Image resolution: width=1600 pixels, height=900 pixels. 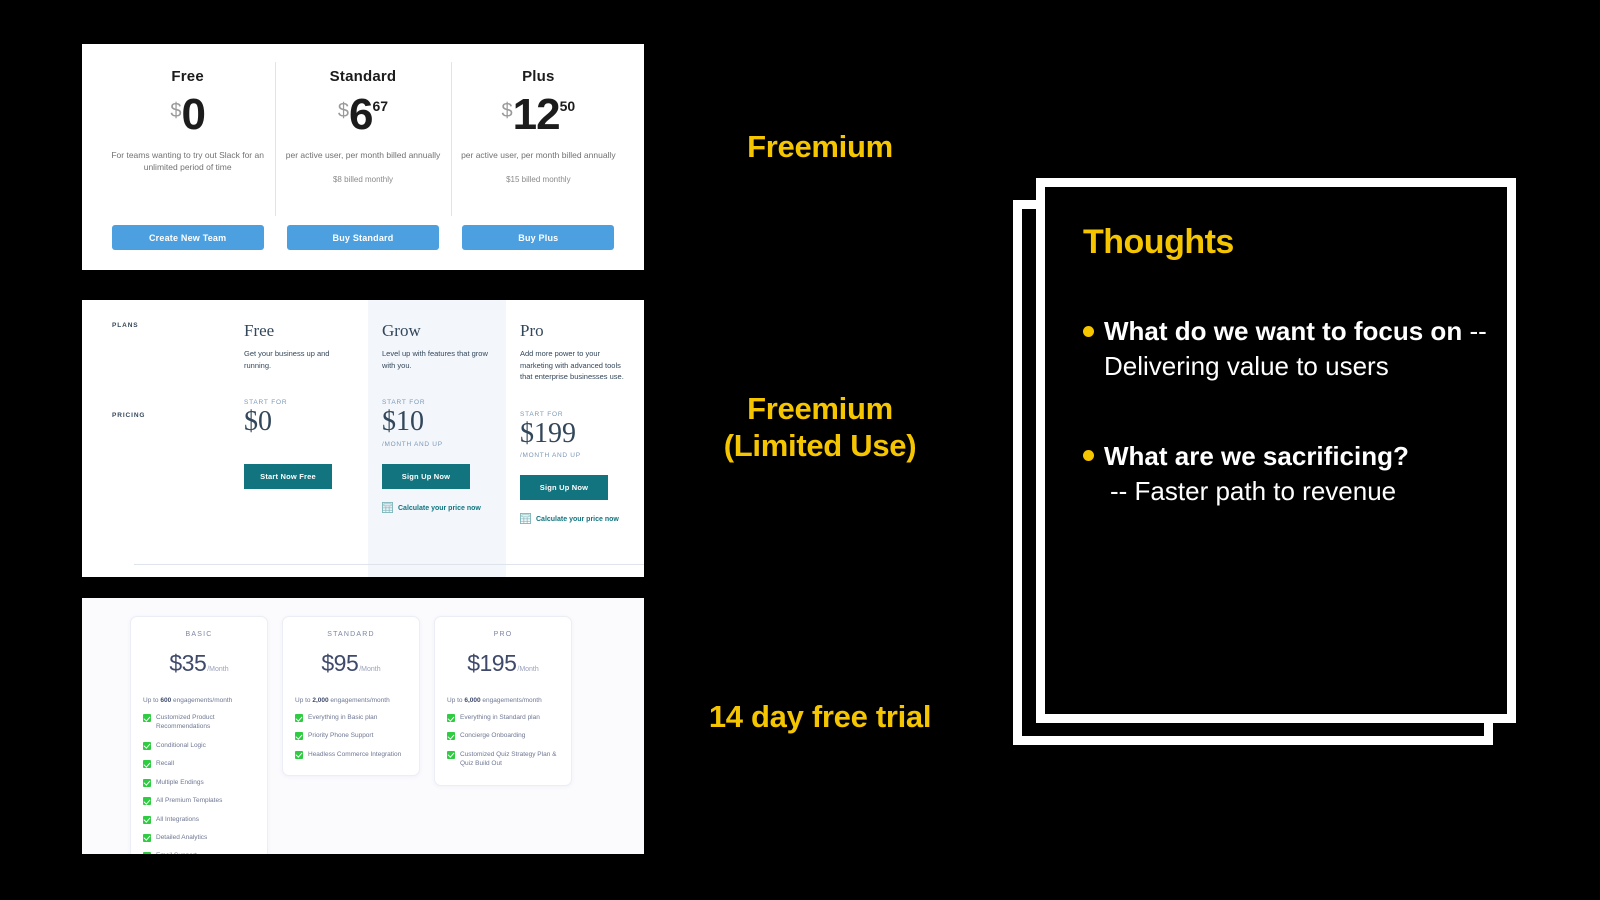 I want to click on price-amount: 12, so click(x=536, y=114).